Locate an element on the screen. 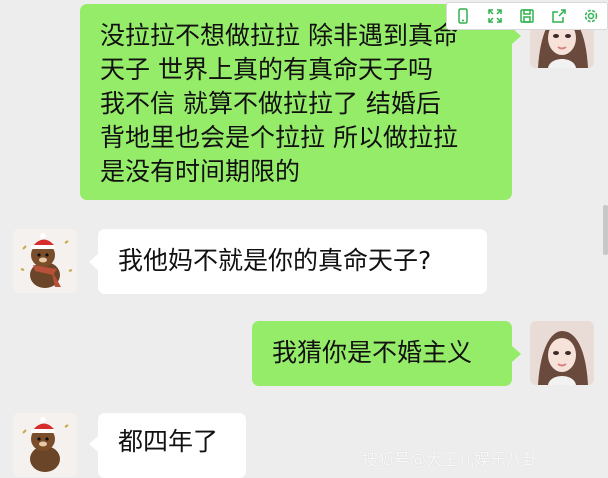 This screenshot has width=608, height=478. message-bubble-received: 我他妈不就是你的真命天子? is located at coordinates (292, 261).